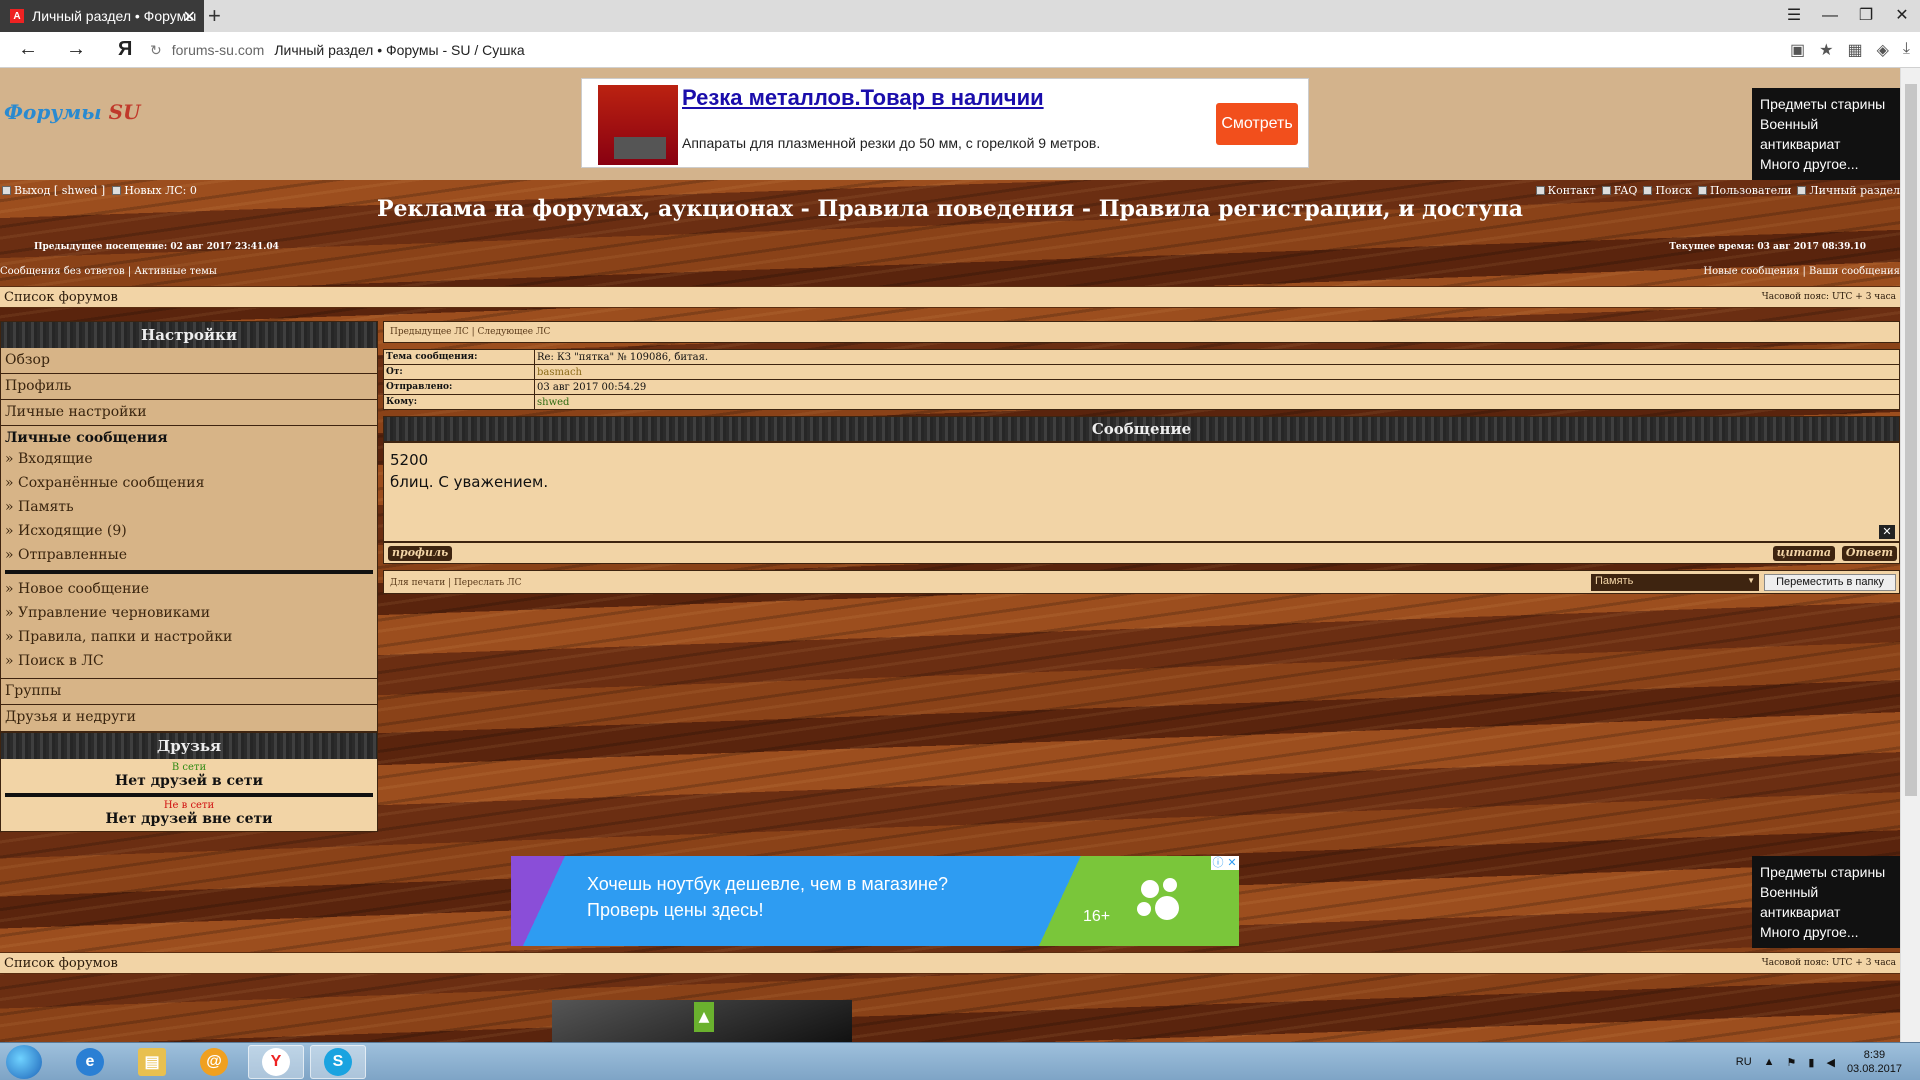  I want to click on pm-sent-link: » Отправленные, so click(189, 556).